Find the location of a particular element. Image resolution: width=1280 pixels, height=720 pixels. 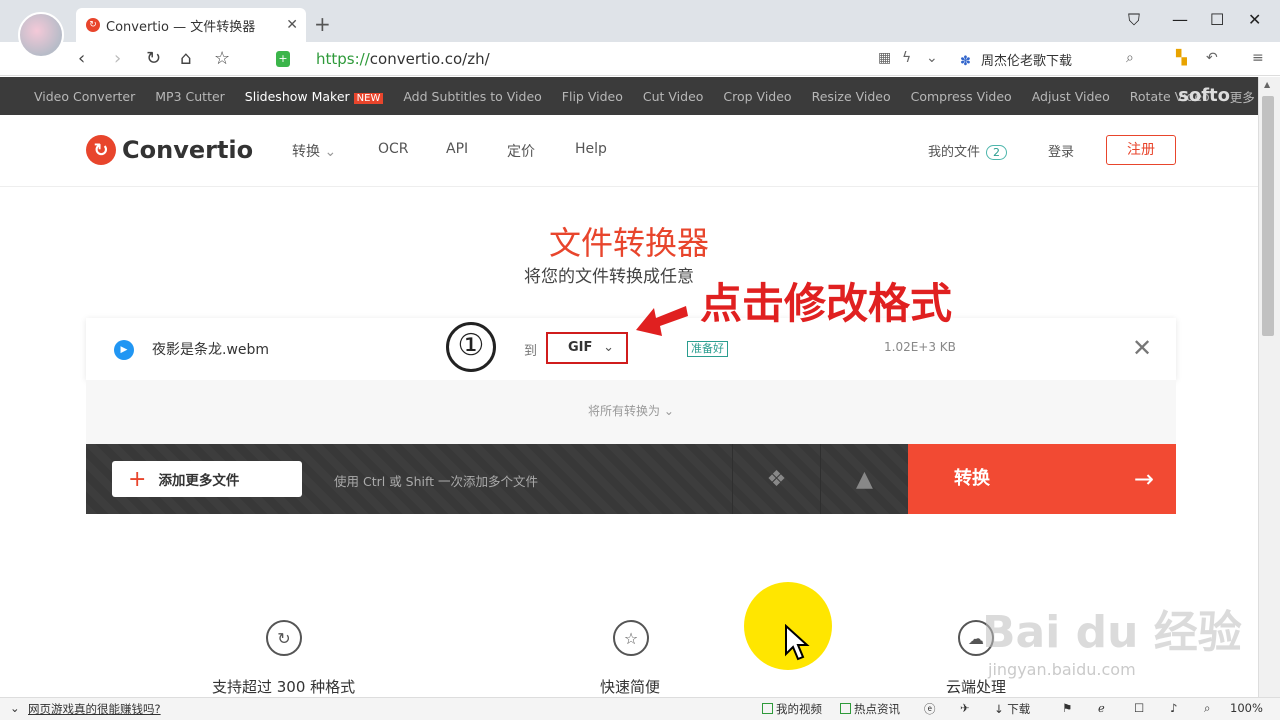

flag-icon: ⚑ is located at coordinates (1067, 708).